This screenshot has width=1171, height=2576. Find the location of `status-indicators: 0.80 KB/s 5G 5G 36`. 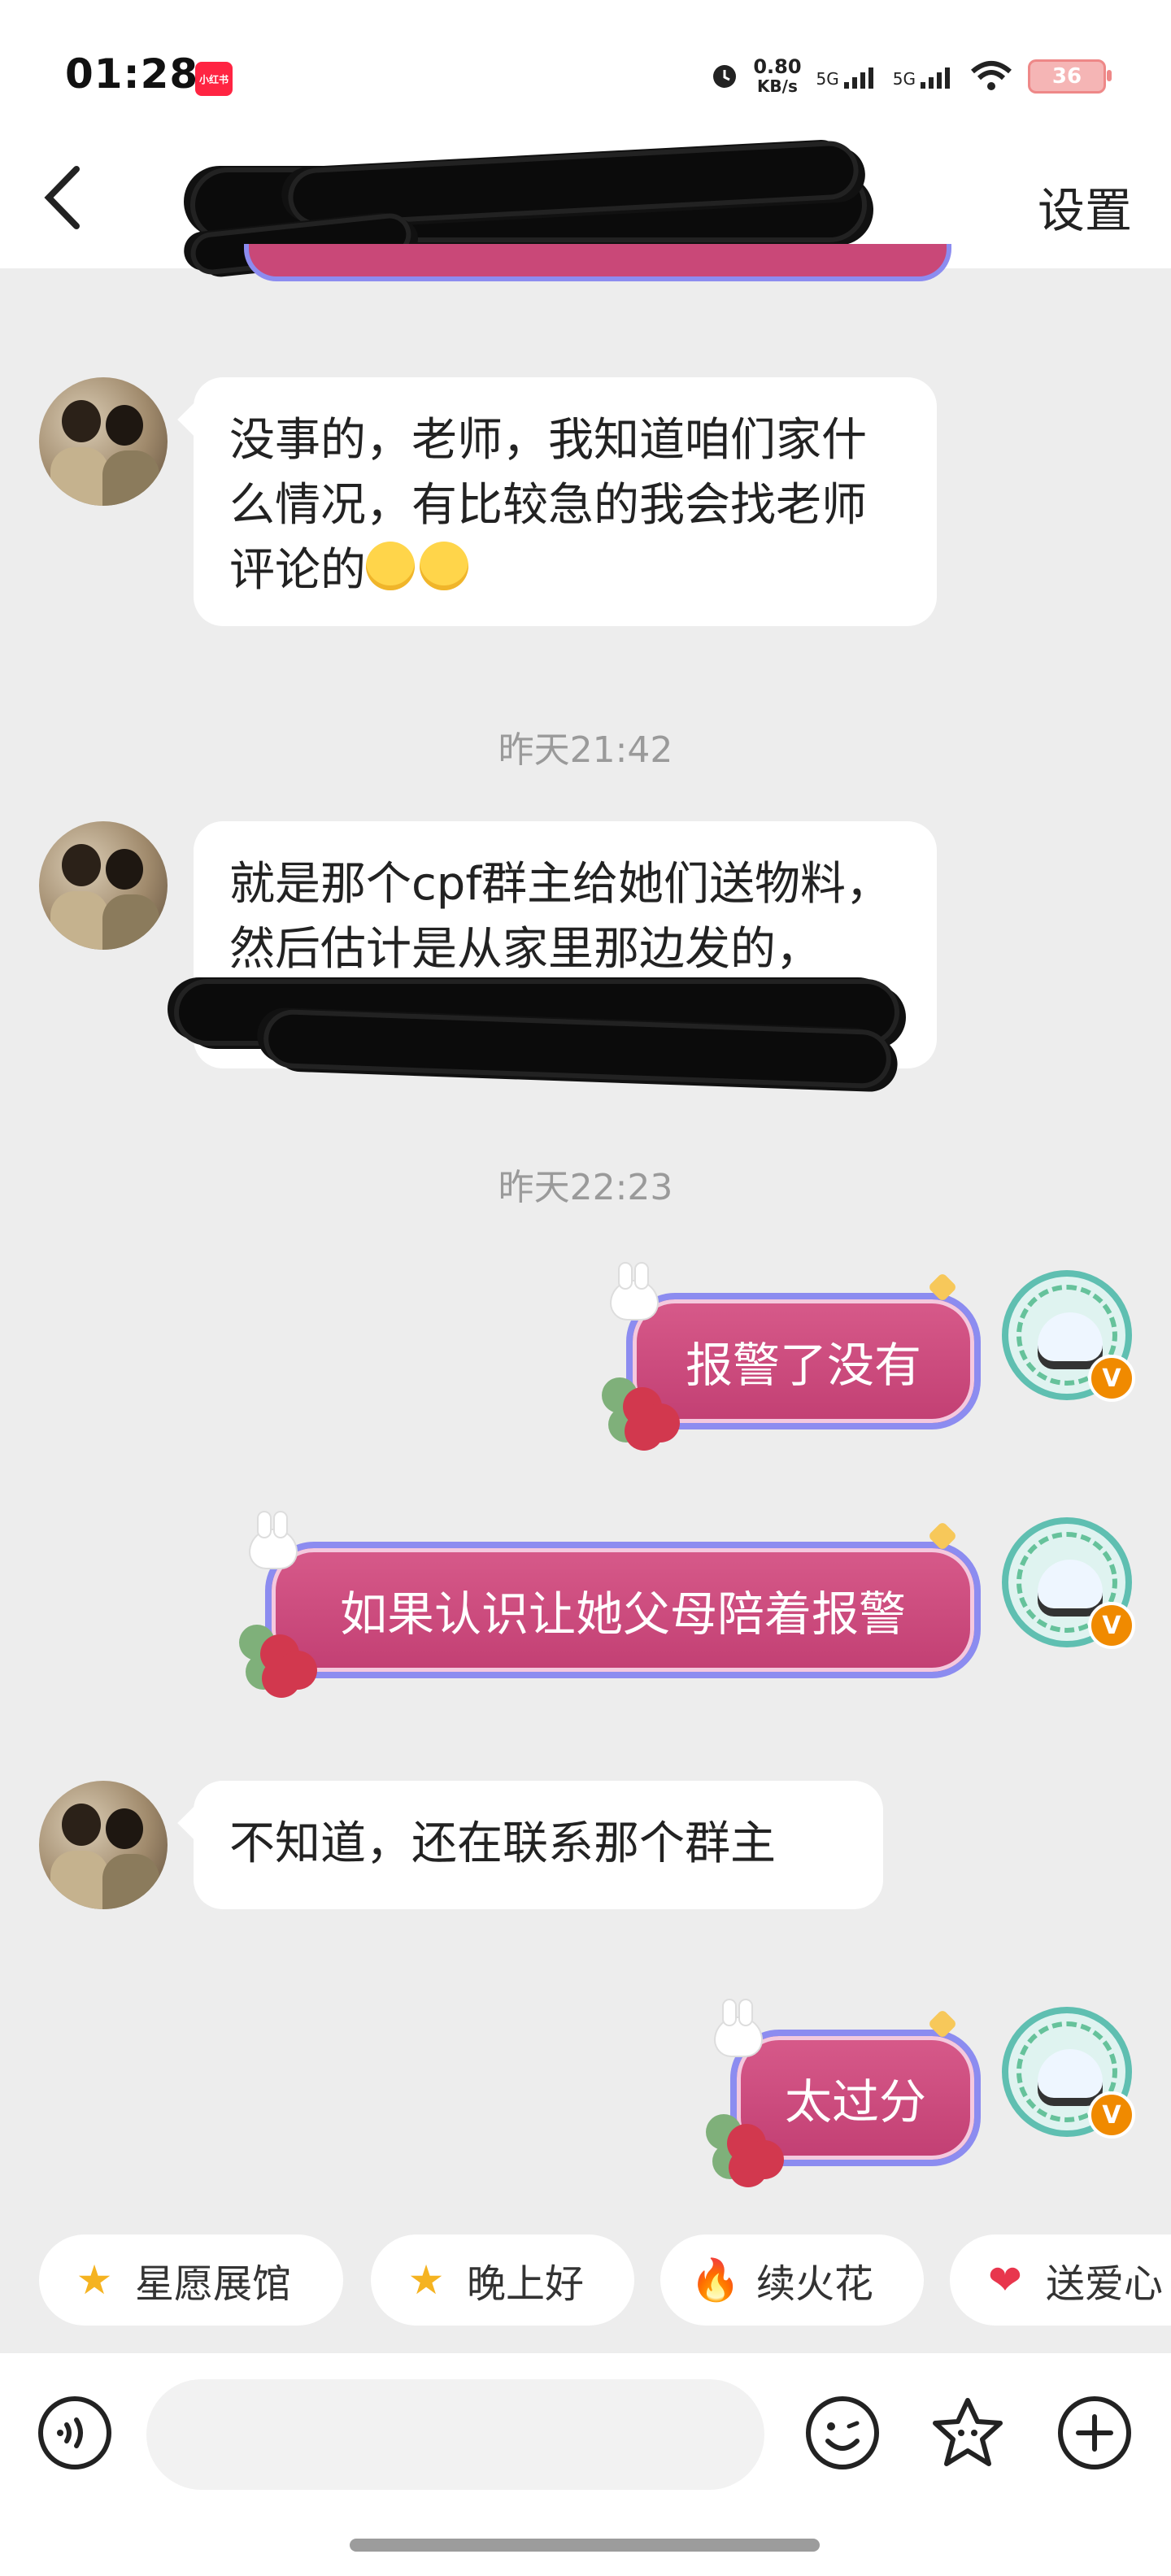

status-indicators: 0.80 KB/s 5G 5G 36 is located at coordinates (911, 77).